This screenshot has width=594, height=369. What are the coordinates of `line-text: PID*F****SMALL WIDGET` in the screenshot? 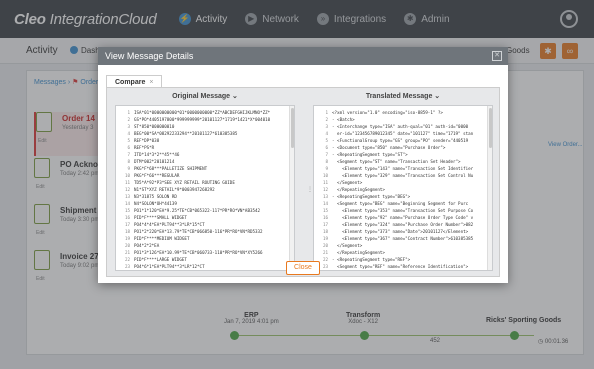 It's located at (160, 217).